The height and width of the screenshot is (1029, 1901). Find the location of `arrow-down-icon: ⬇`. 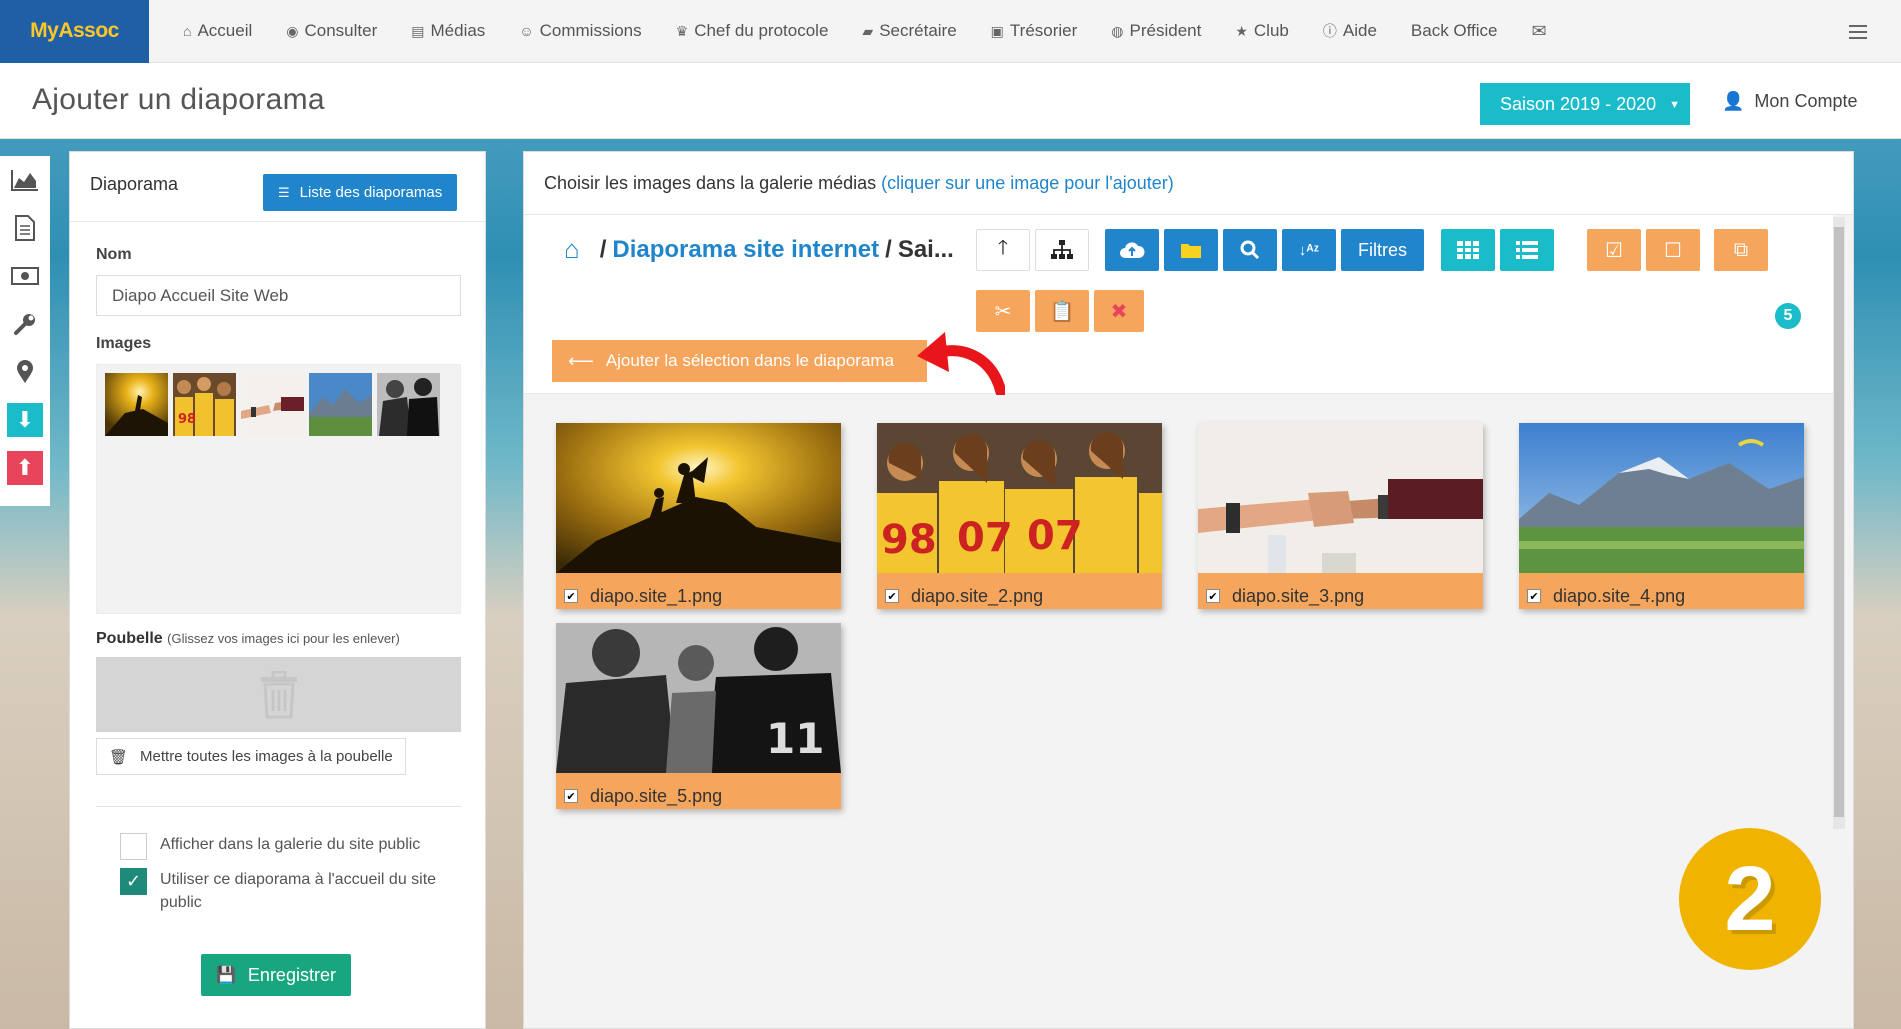

arrow-down-icon: ⬇ is located at coordinates (25, 420).